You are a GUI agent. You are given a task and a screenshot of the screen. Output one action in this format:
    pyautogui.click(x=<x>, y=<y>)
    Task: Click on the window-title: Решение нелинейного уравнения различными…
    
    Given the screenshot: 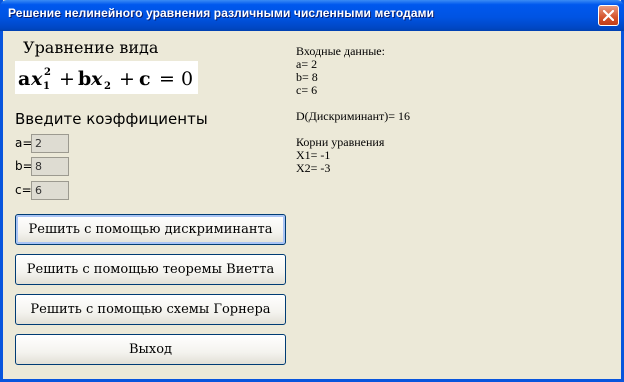 What is the action you would take?
    pyautogui.click(x=221, y=13)
    